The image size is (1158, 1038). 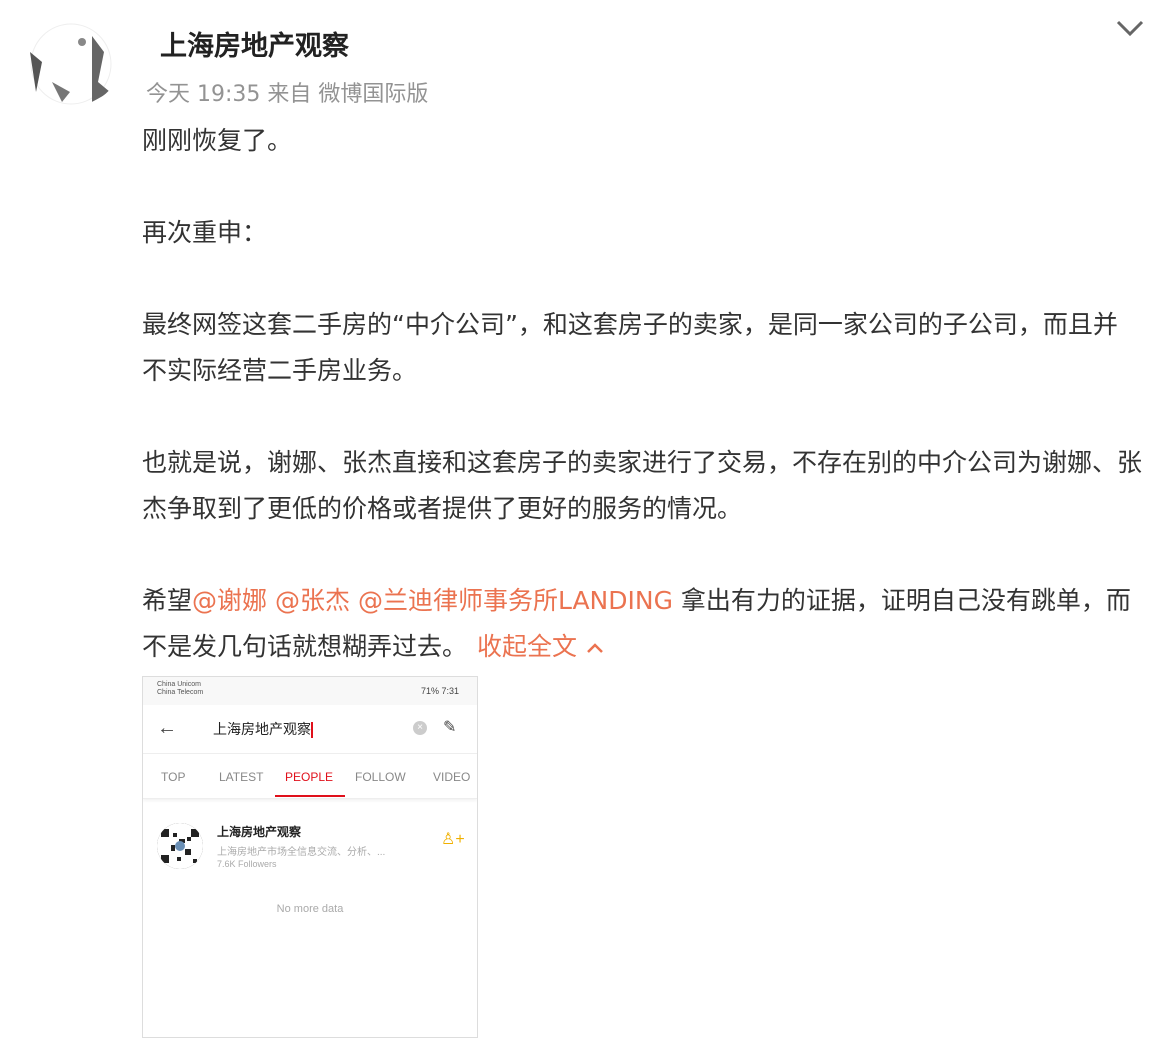 I want to click on text-caret, so click(x=312, y=730).